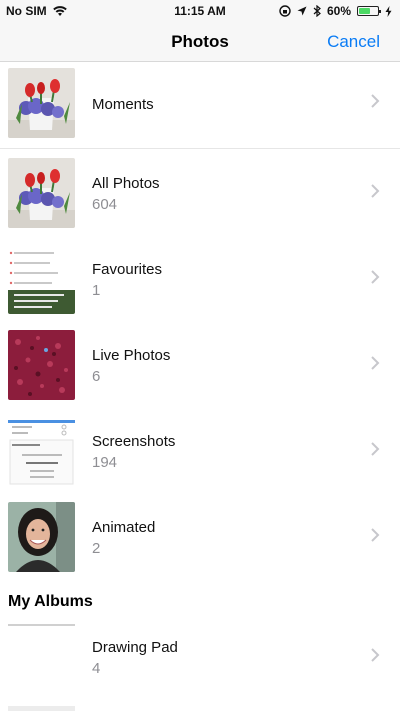  I want to click on charging-bolt-icon, so click(388, 11).